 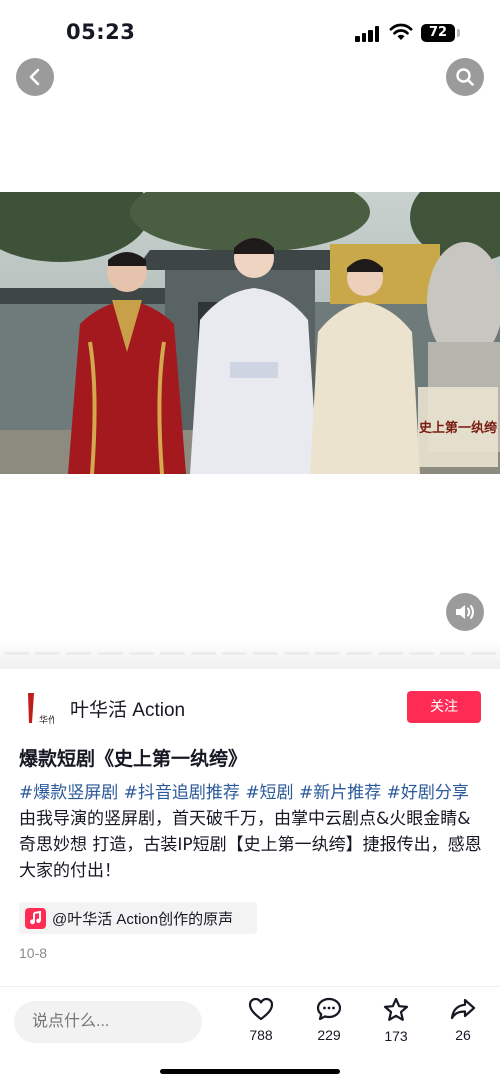 What do you see at coordinates (133, 759) in the screenshot?
I see `post-title: 爆款短剧《史上第一纨绔》` at bounding box center [133, 759].